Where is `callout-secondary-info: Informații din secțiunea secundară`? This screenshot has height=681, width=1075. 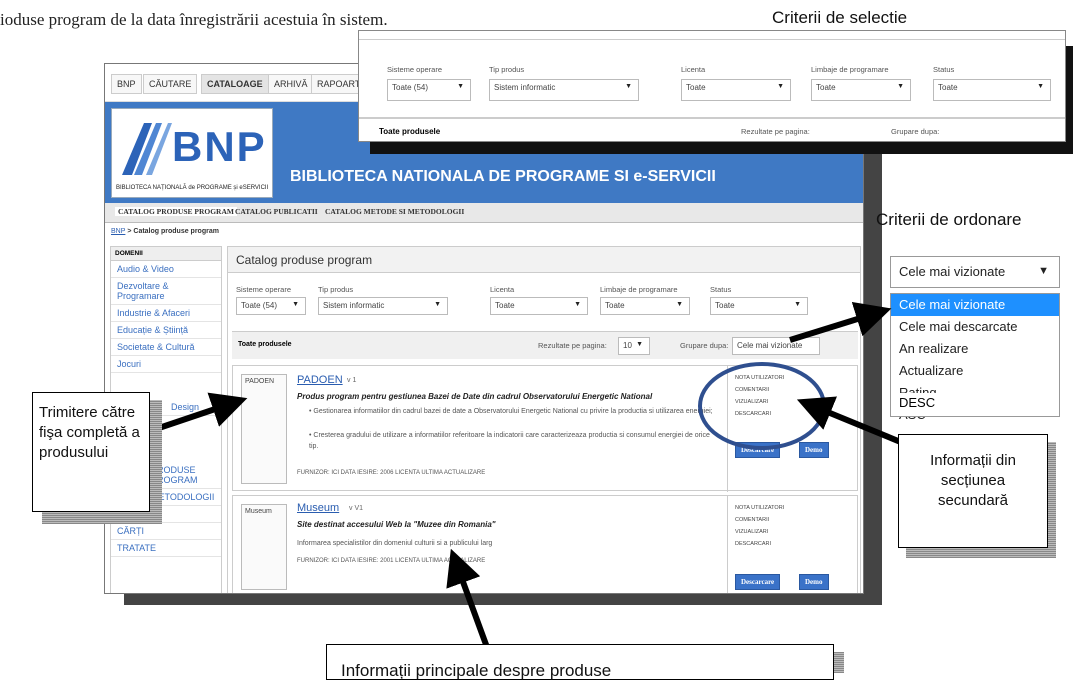 callout-secondary-info: Informații din secțiunea secundară is located at coordinates (973, 491).